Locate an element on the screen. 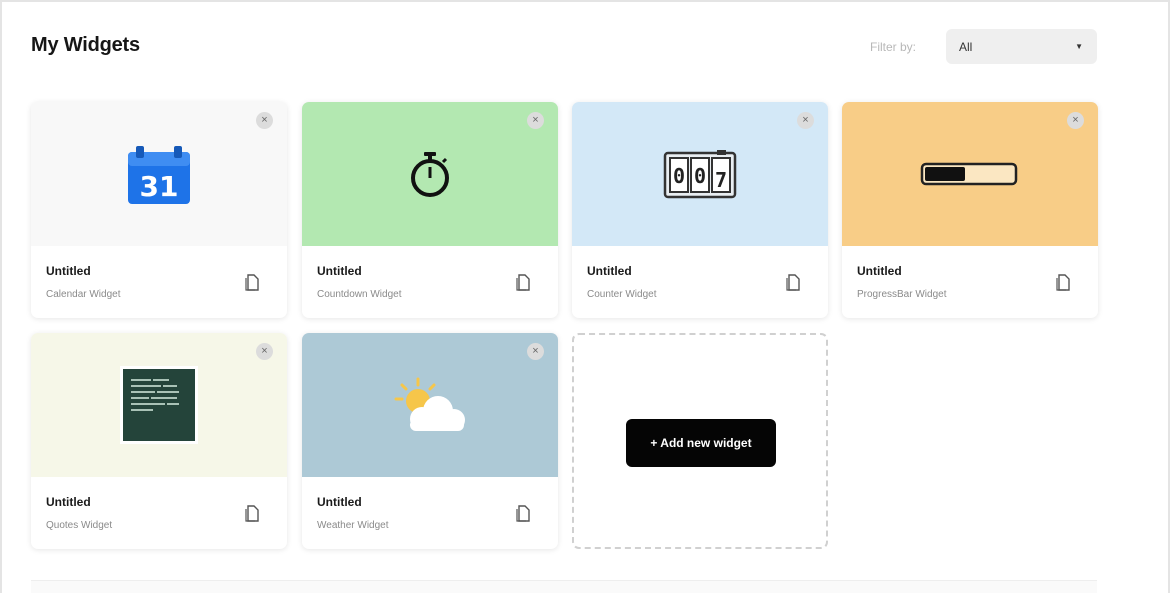 The image size is (1170, 593). widget-card-calendar: 31 × Untitled Calendar Widget is located at coordinates (159, 210).